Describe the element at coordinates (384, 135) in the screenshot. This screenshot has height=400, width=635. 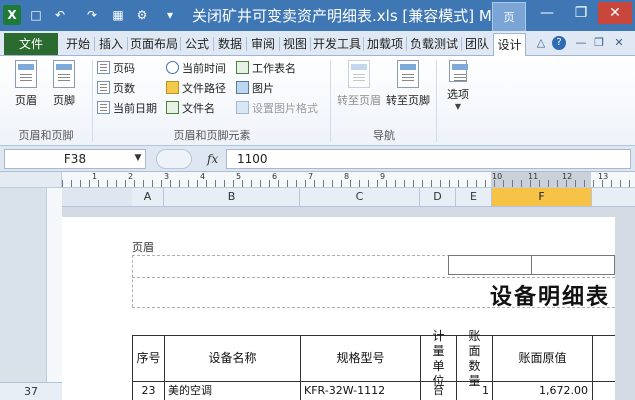
I see `group-label-navigation: 导航` at that location.